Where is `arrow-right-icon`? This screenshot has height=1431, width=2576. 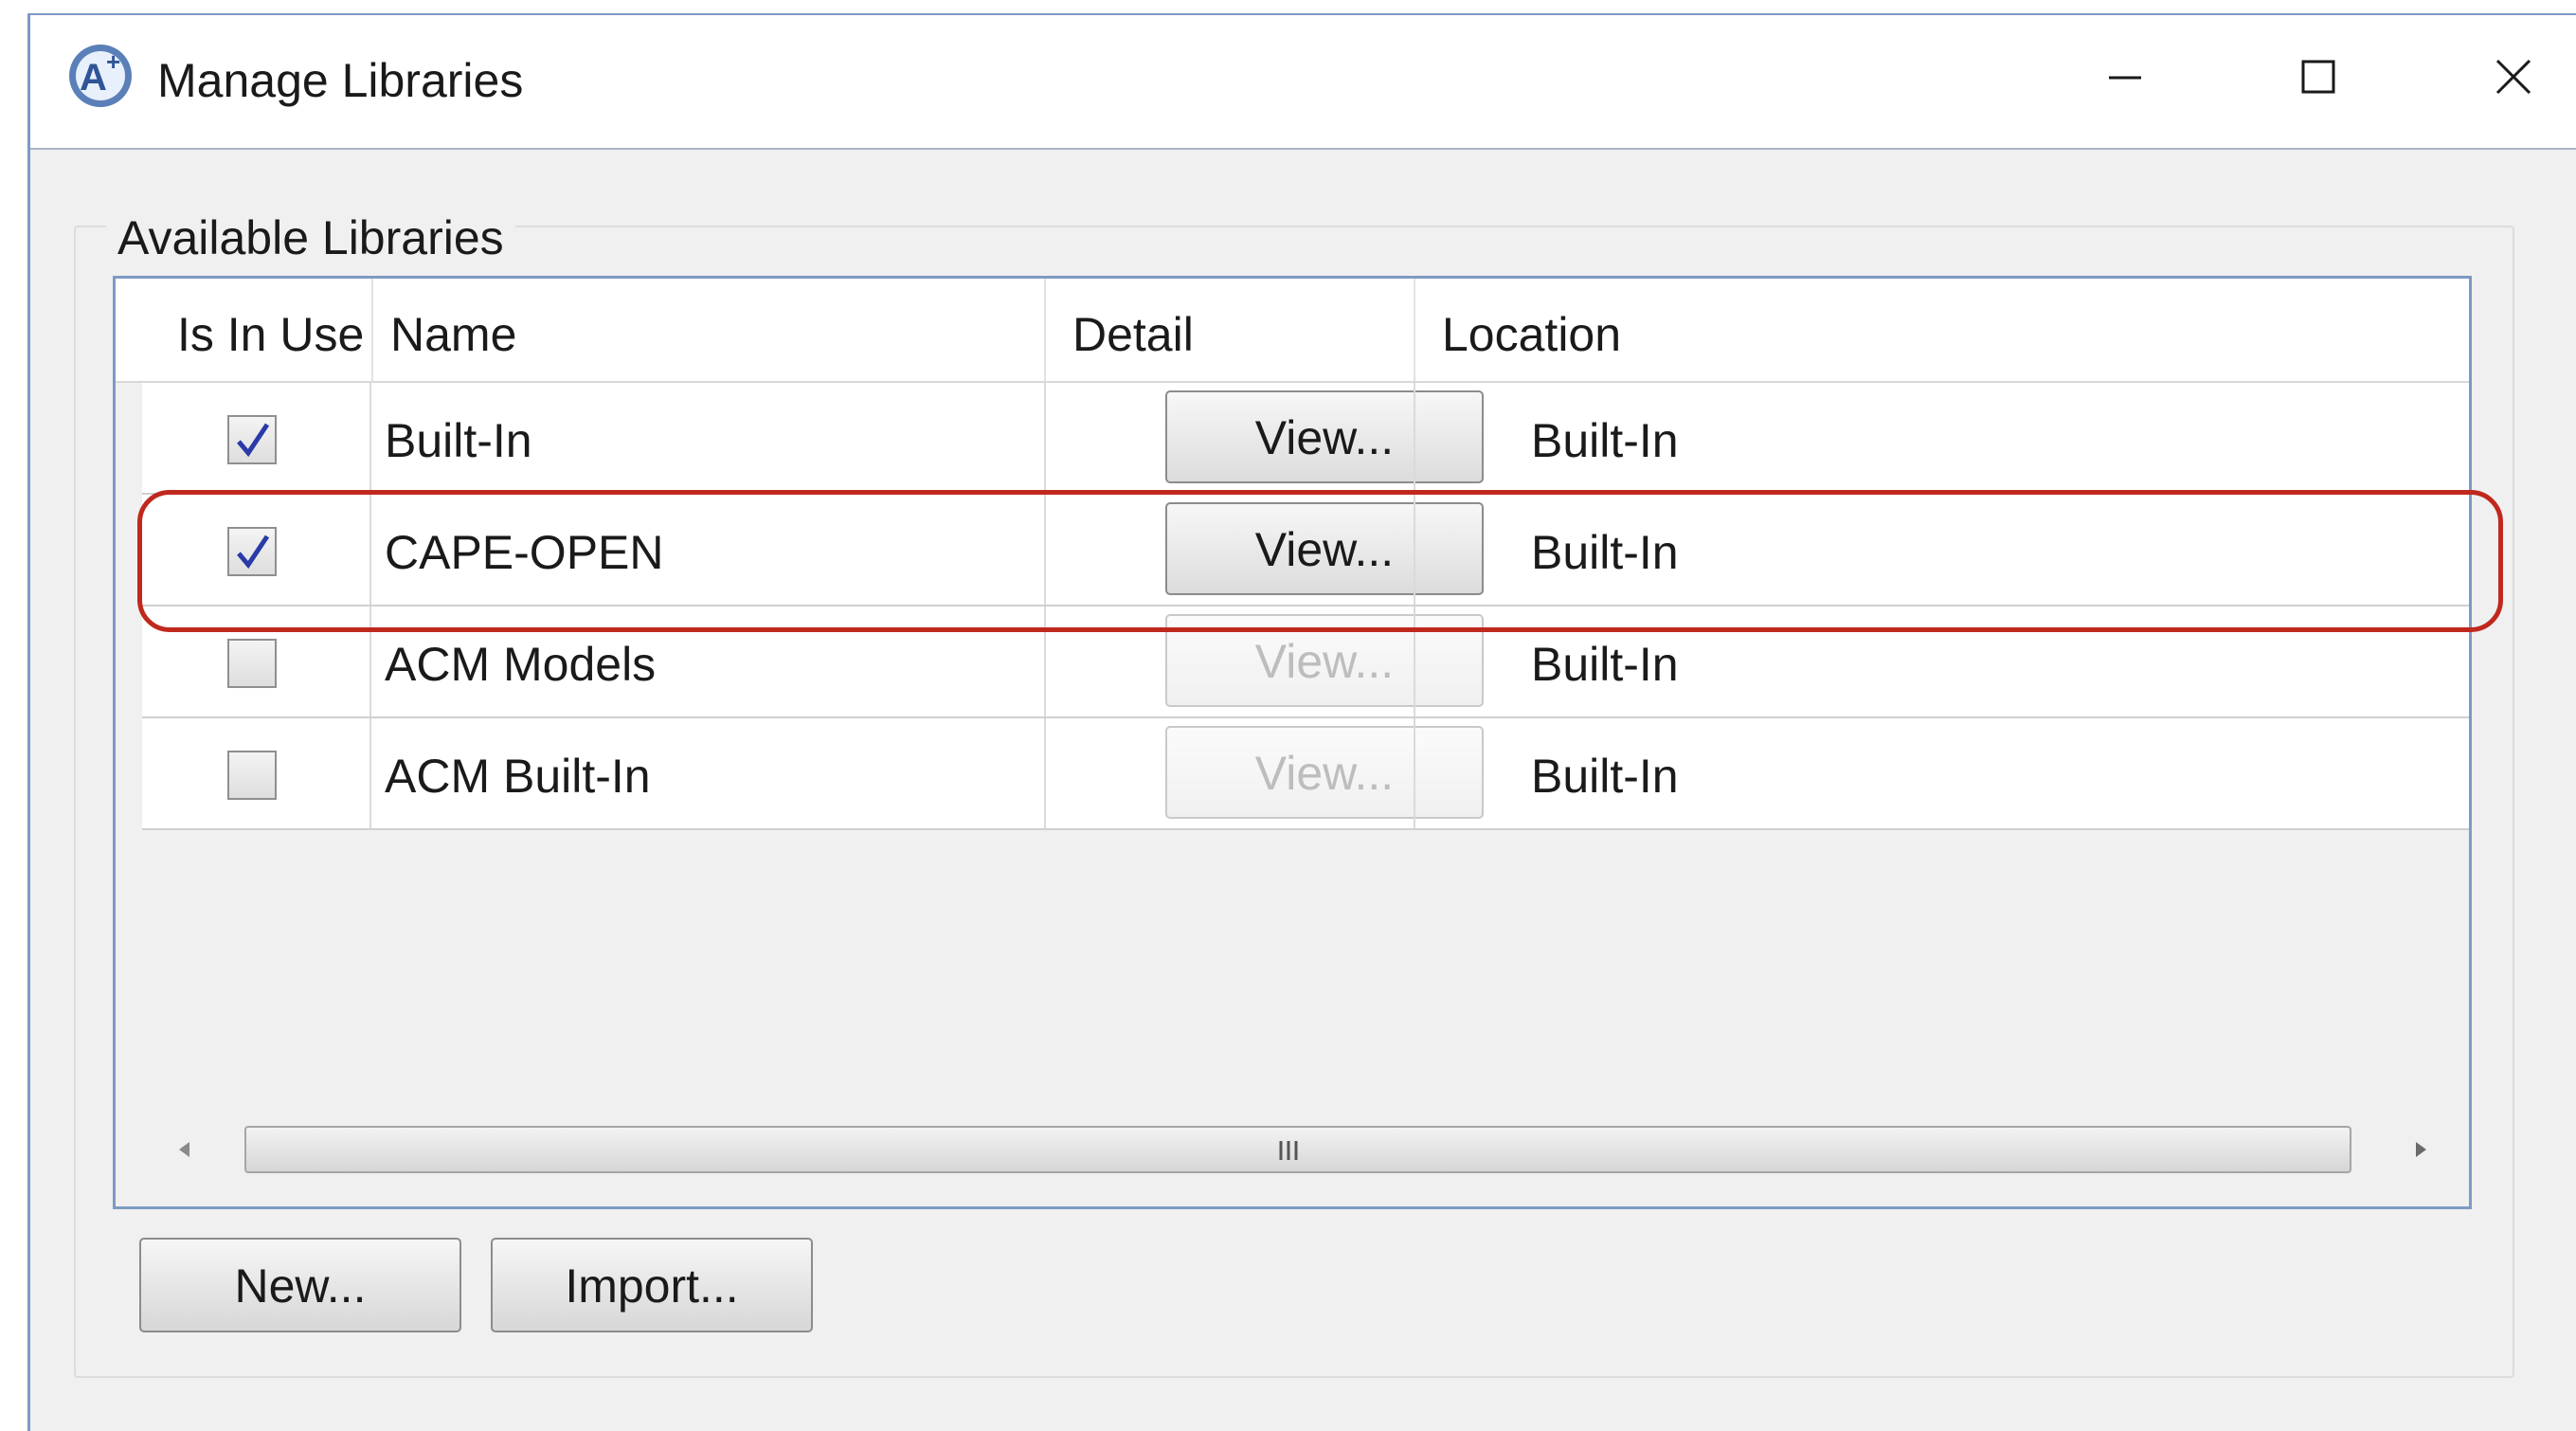
arrow-right-icon is located at coordinates (2421, 1149).